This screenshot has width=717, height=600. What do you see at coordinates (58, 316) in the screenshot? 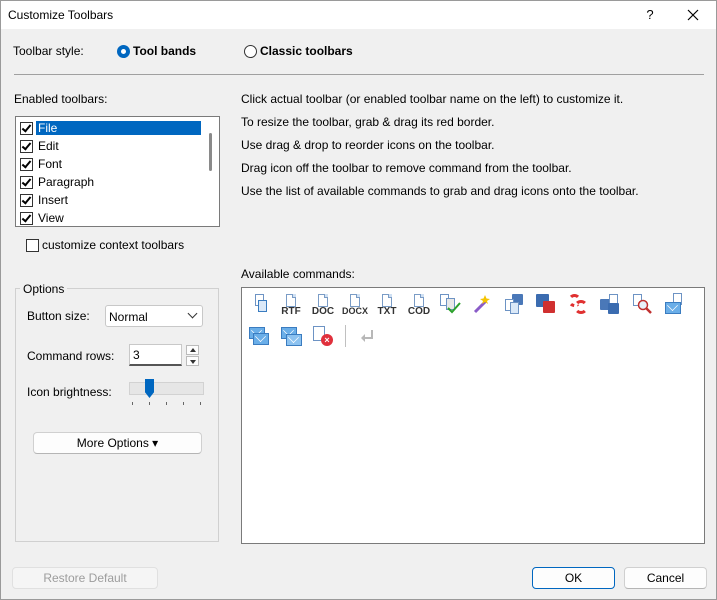
I see `button-size-label: Button size:` at bounding box center [58, 316].